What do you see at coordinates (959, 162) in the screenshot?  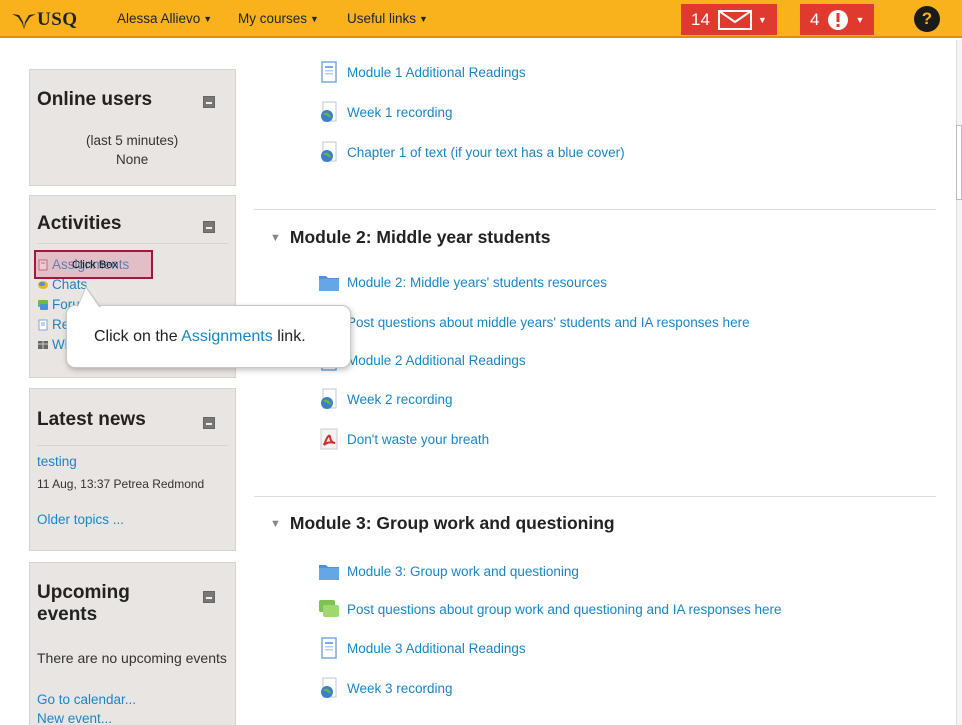 I see `scrollbar-thumb` at bounding box center [959, 162].